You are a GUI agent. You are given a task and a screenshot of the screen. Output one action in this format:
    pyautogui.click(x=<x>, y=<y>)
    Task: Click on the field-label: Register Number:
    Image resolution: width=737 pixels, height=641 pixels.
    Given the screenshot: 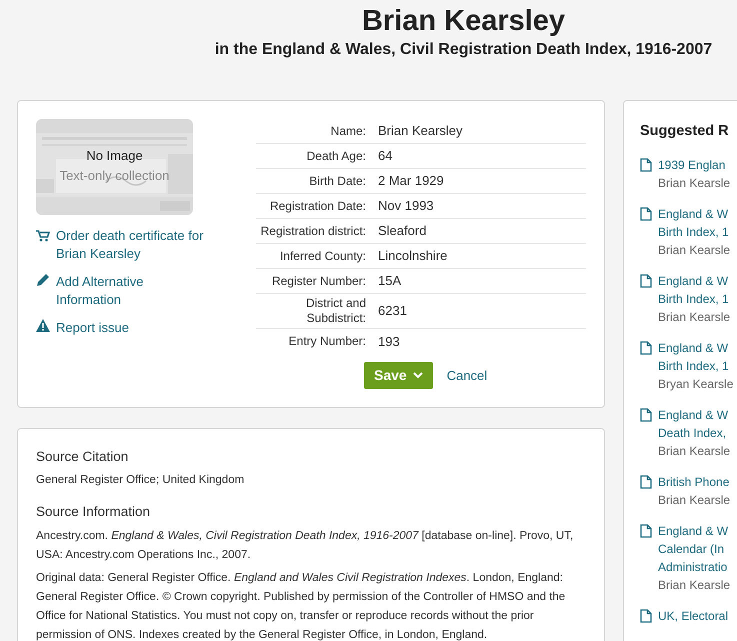 What is the action you would take?
    pyautogui.click(x=318, y=281)
    